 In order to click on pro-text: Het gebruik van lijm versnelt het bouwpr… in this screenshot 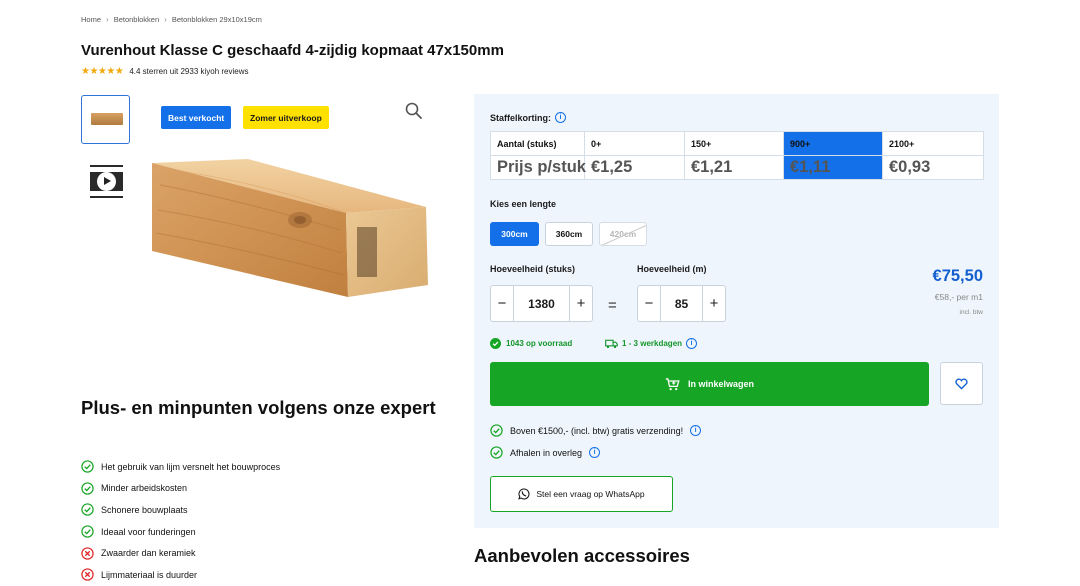, I will do `click(191, 466)`.